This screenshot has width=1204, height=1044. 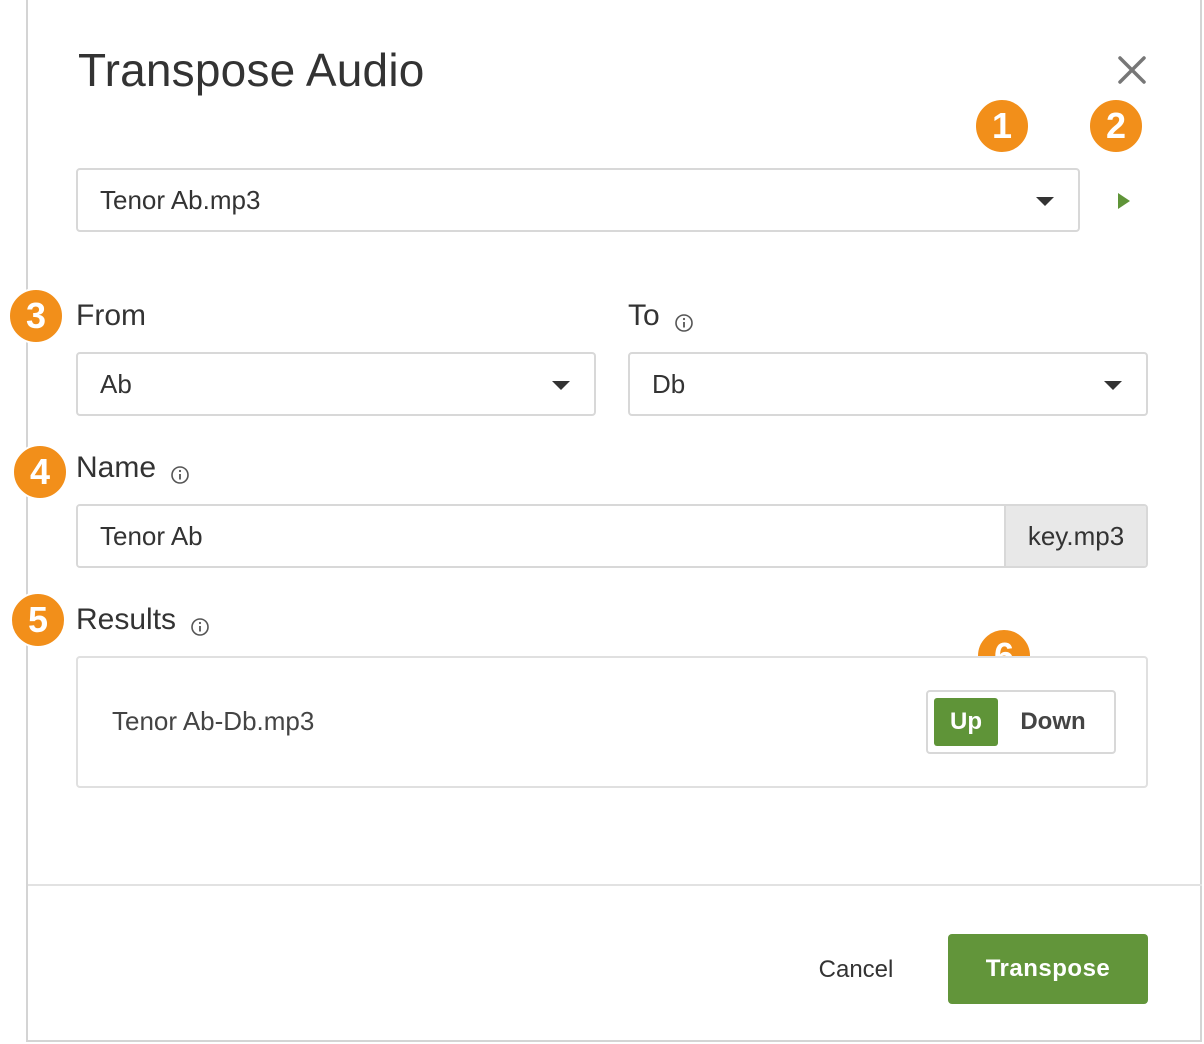 What do you see at coordinates (1075, 536) in the screenshot?
I see `name-suffix: key.mp3` at bounding box center [1075, 536].